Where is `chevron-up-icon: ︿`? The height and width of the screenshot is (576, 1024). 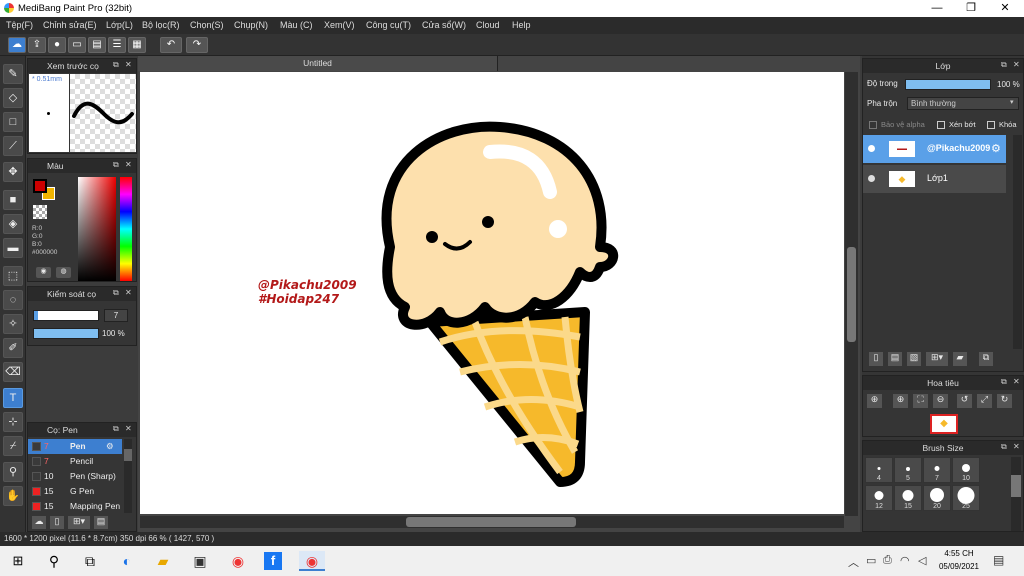 chevron-up-icon: ︿ is located at coordinates (853, 562).